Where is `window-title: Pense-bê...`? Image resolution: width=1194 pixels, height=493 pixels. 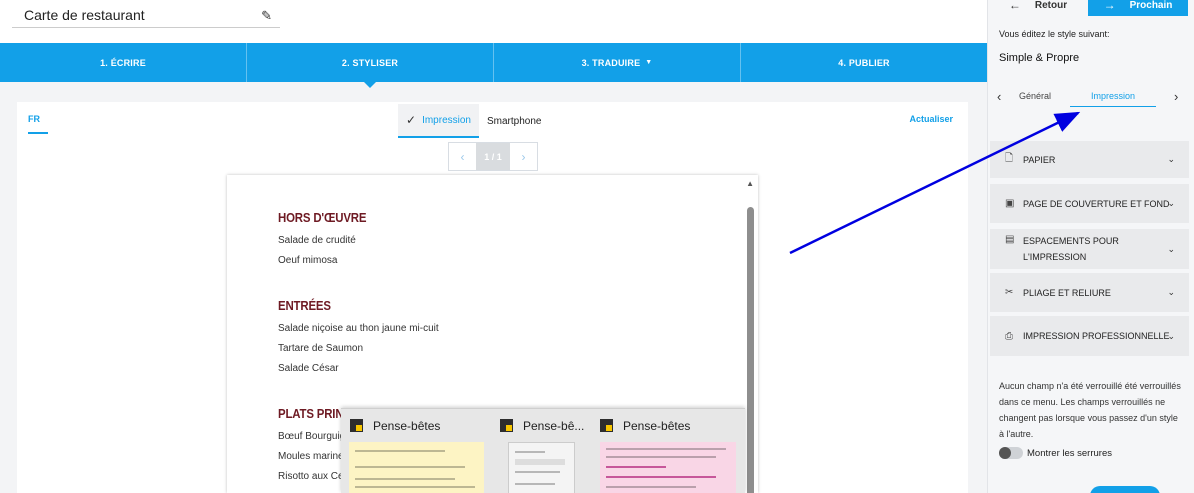
window-title: Pense-bê... is located at coordinates (554, 425).